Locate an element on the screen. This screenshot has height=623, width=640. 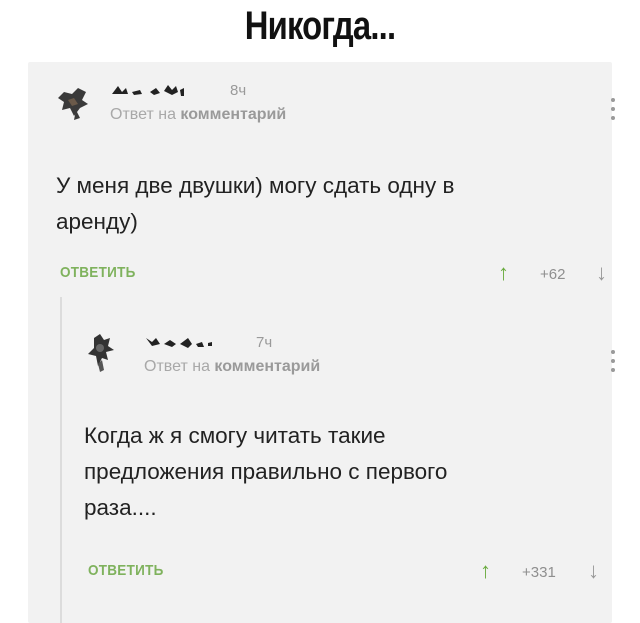
comment-body-line: аренду) is located at coordinates (97, 221).